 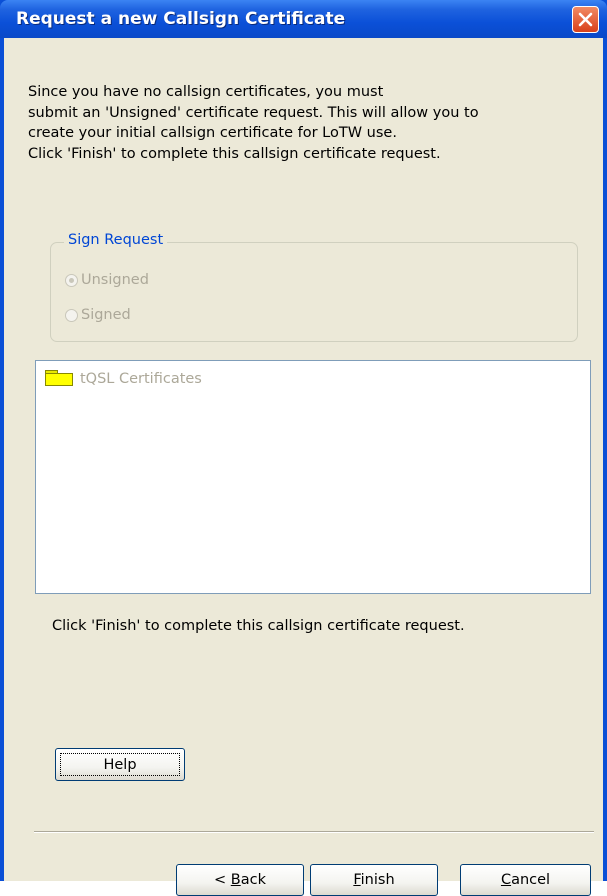 I want to click on close-button, so click(x=585, y=19).